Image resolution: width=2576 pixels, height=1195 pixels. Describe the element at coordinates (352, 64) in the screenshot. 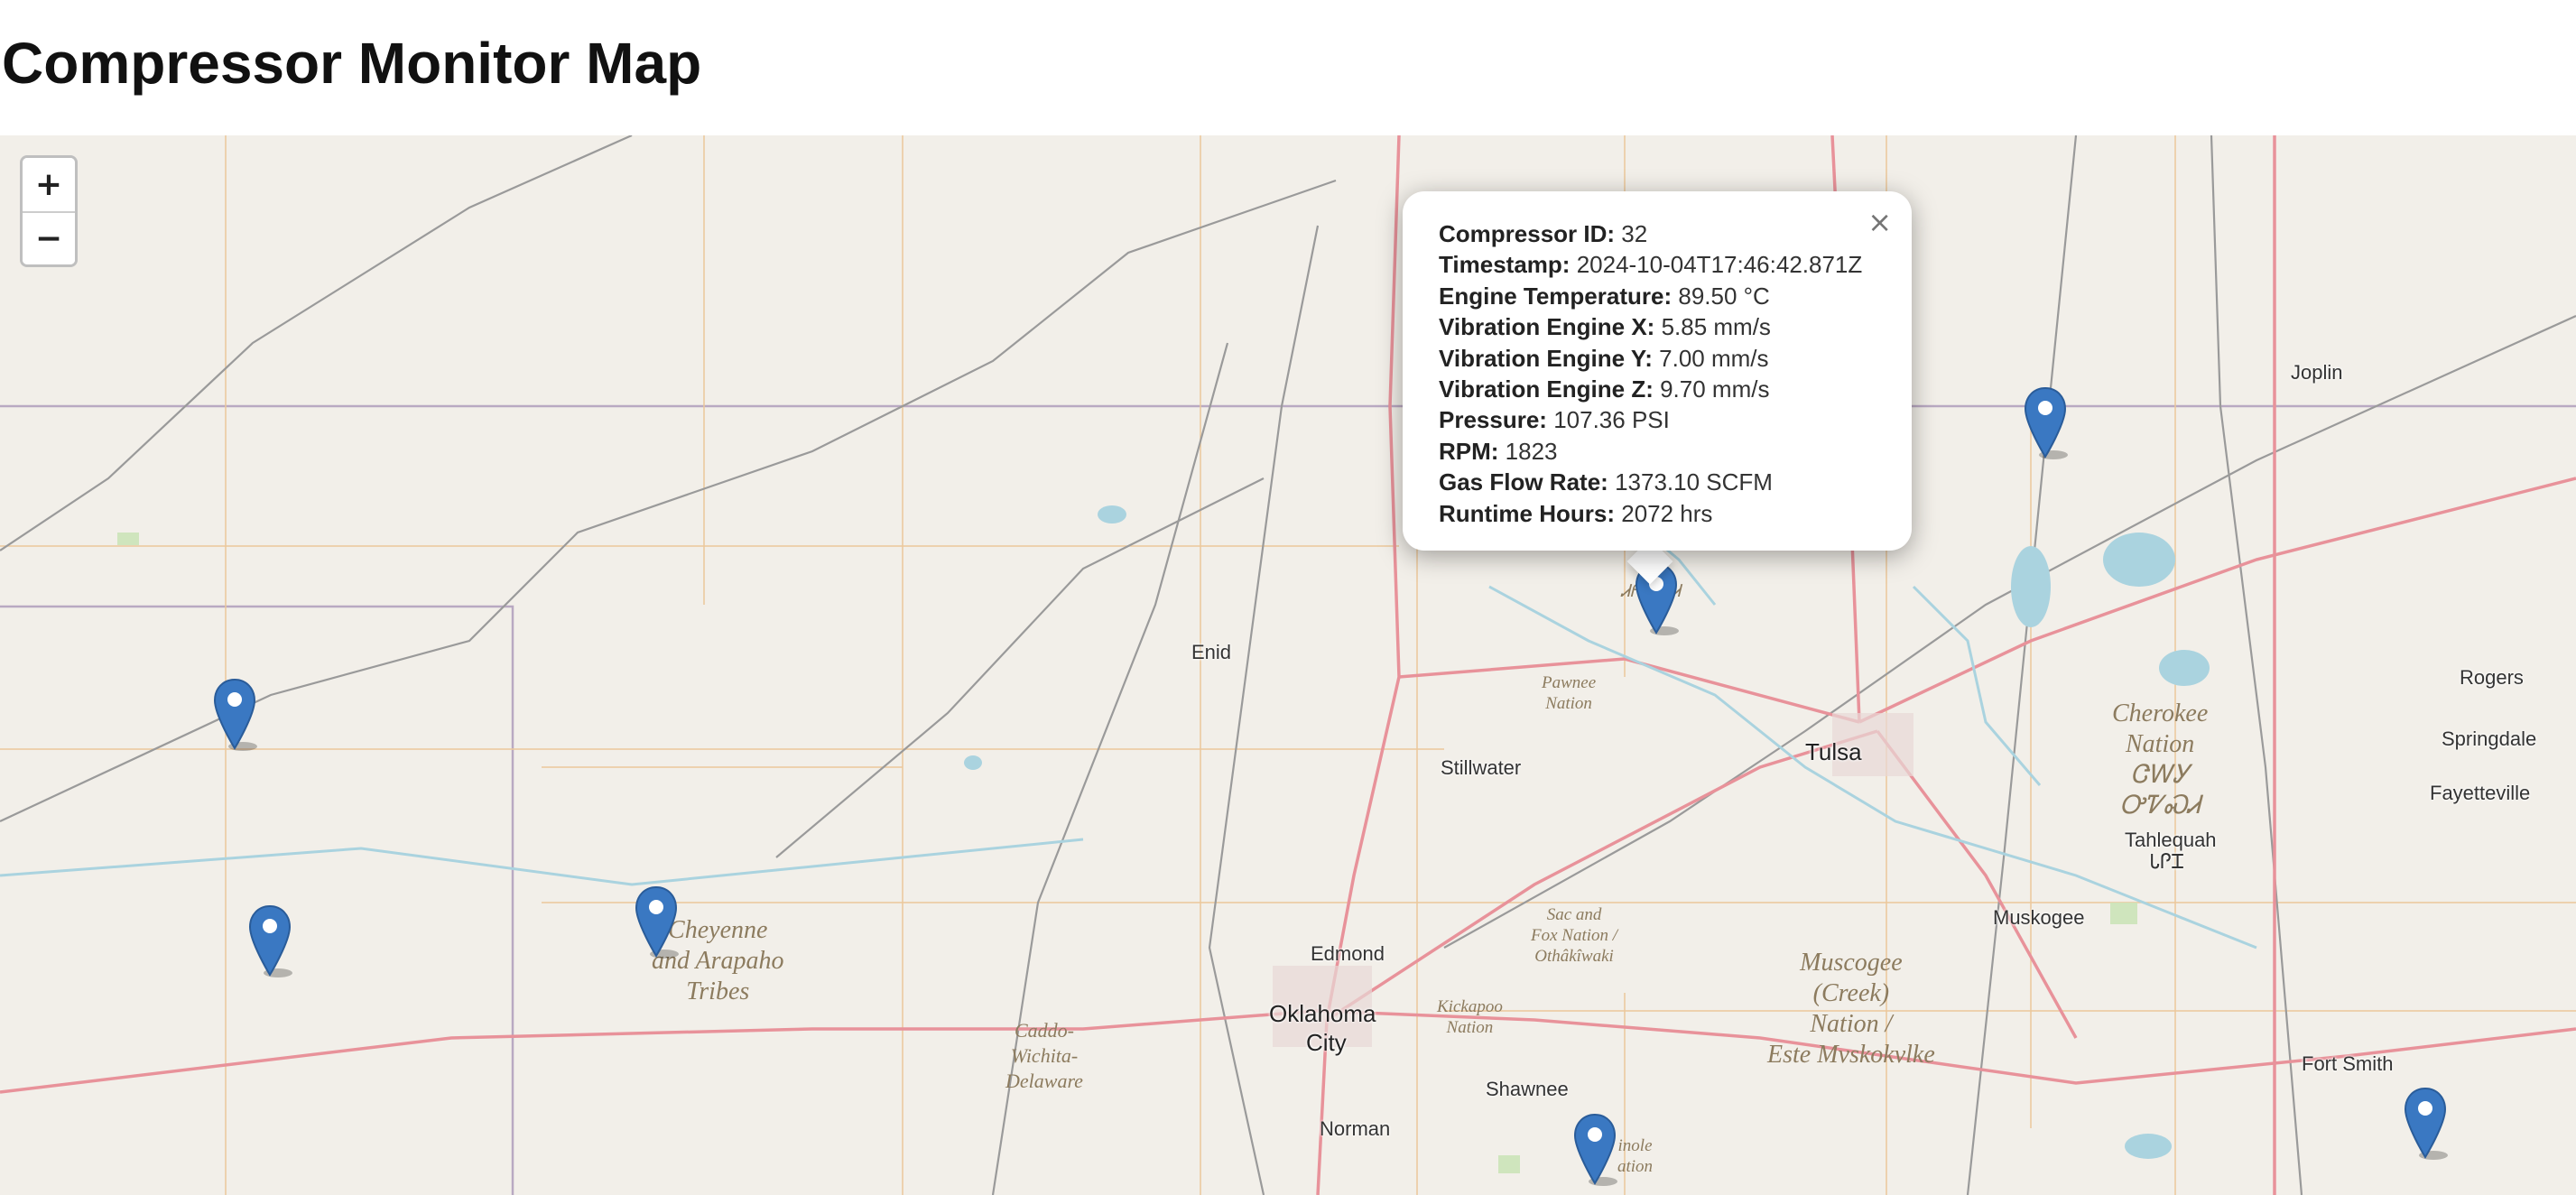

I see `page-title: Compressor Monitor Map` at that location.